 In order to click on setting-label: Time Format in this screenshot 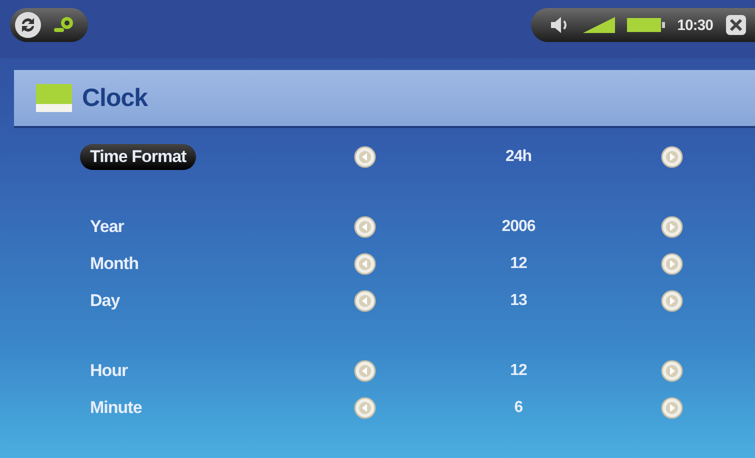, I will do `click(138, 157)`.